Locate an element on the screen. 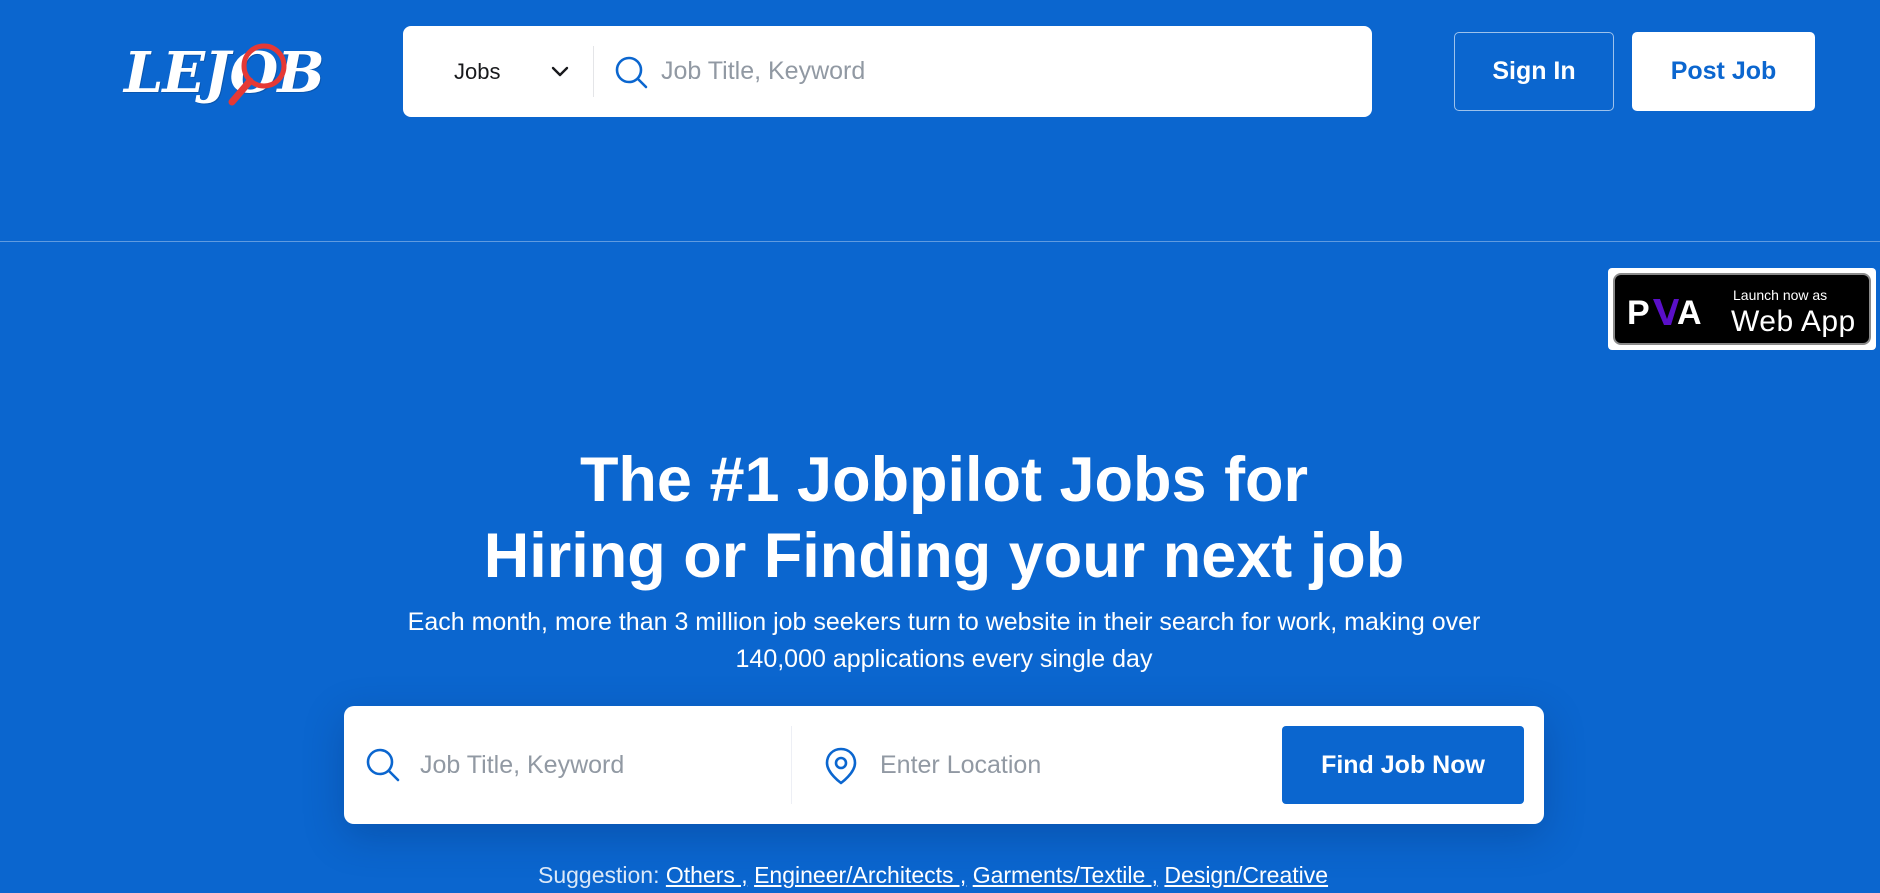 This screenshot has width=1880, height=893. header-search-input is located at coordinates (1006, 71).